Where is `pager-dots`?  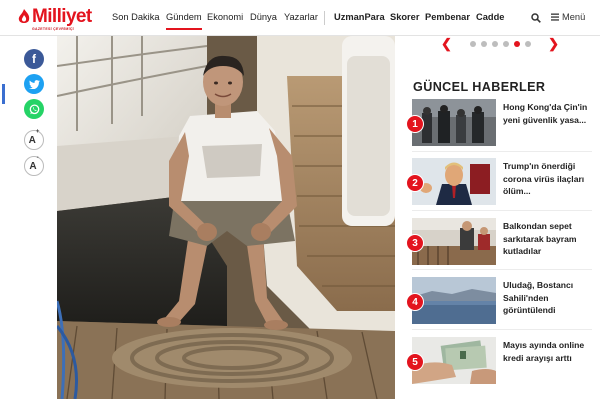
pager-dots is located at coordinates (500, 44).